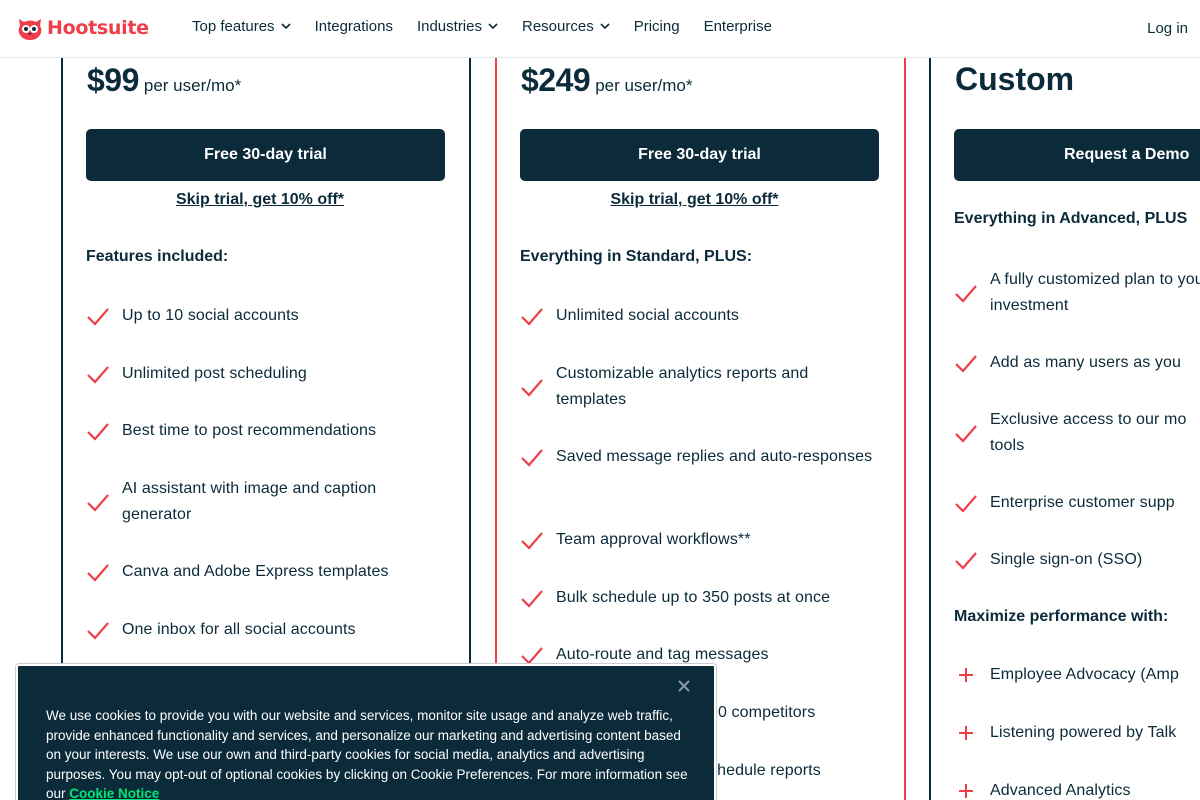  I want to click on feature-text: Add as many users as you, so click(1085, 362).